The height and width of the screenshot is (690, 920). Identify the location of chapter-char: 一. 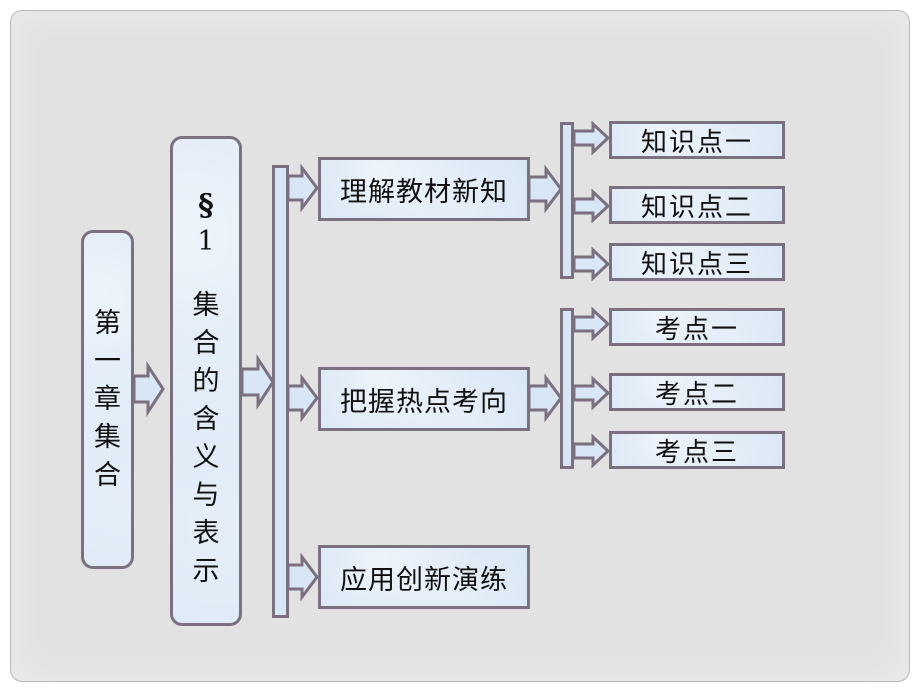
(107, 361).